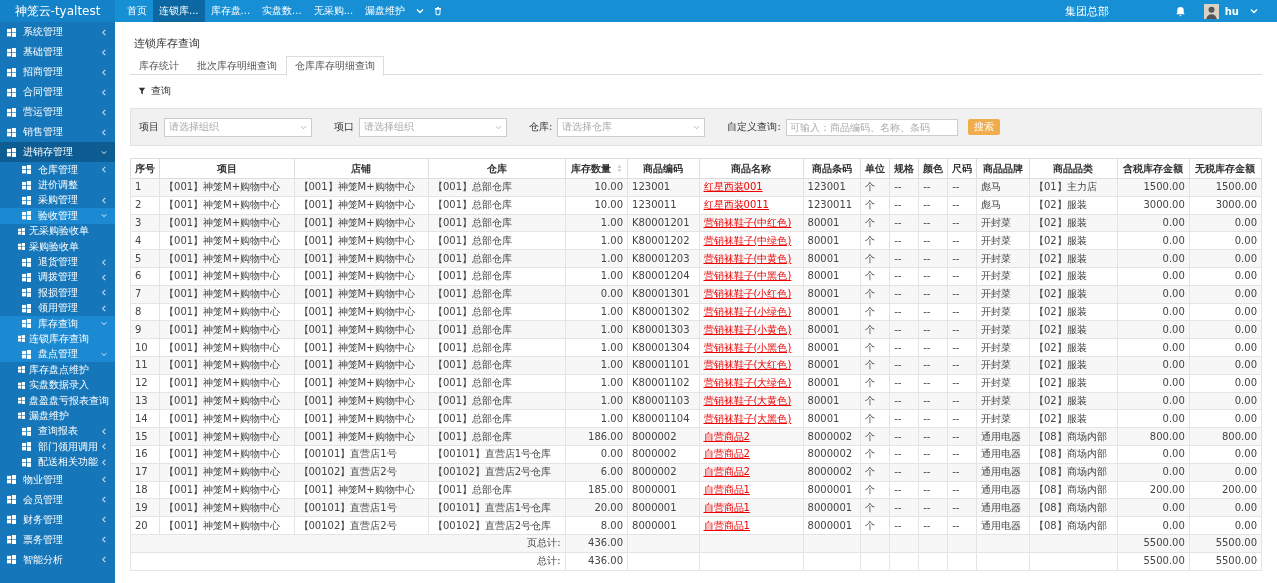 This screenshot has width=1277, height=583. What do you see at coordinates (57, 462) in the screenshot?
I see `sidebar-item: 配送相关功能` at bounding box center [57, 462].